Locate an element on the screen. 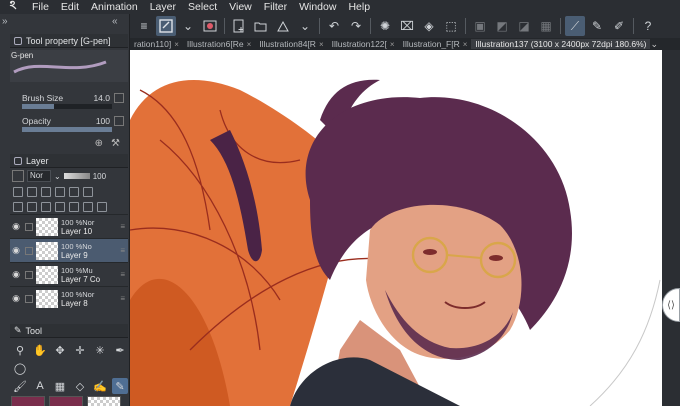 Image resolution: width=680 pixels, height=406 pixels. document-tab: Illustration122[× is located at coordinates (363, 44).